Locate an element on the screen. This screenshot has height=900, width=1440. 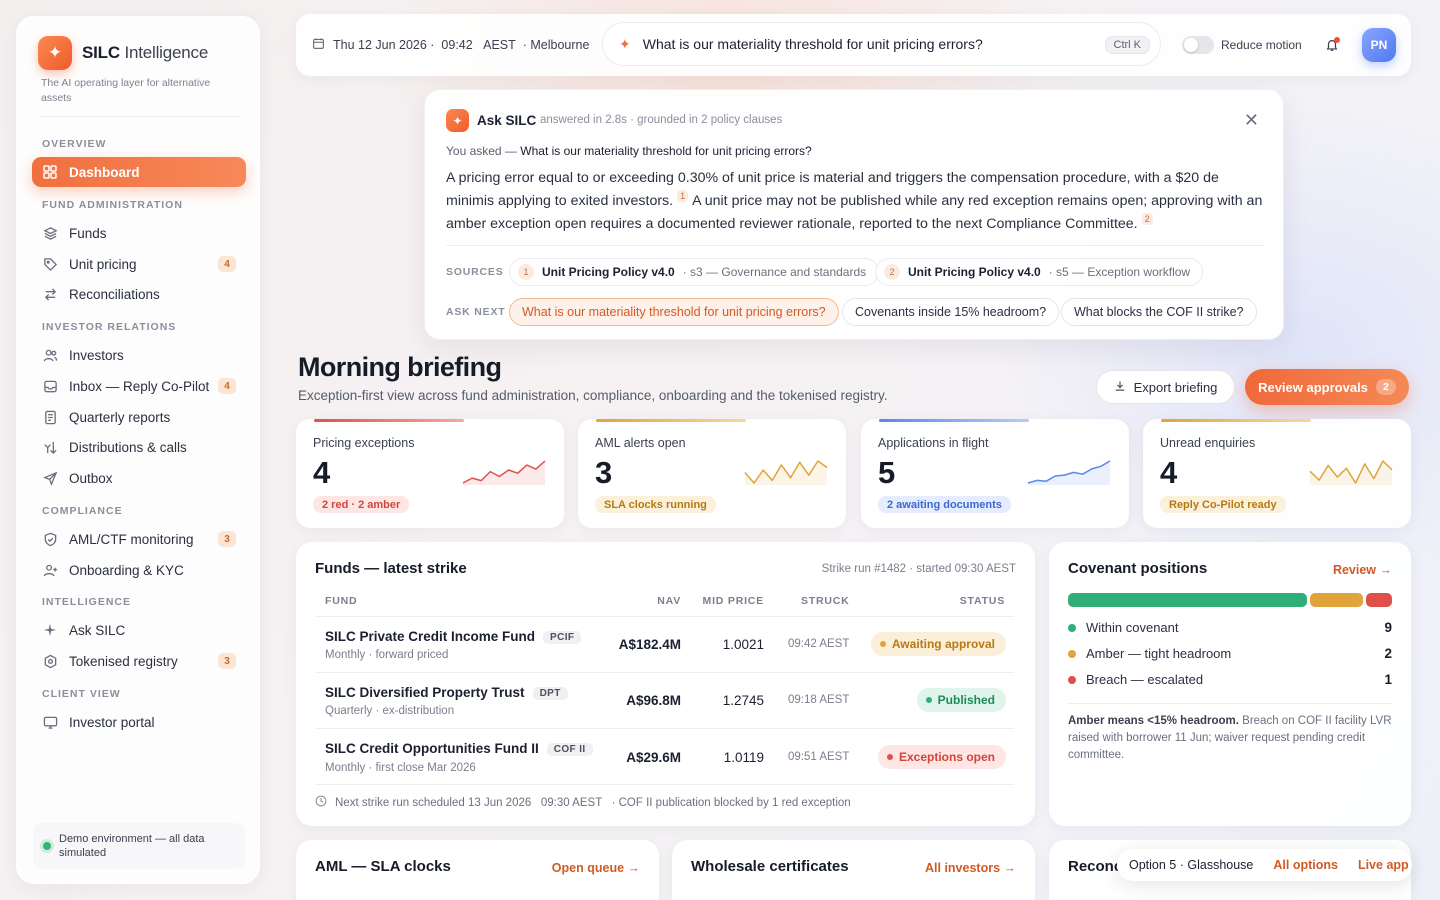
suggested-question-chip: Covenants inside 15% headroom? is located at coordinates (951, 312).